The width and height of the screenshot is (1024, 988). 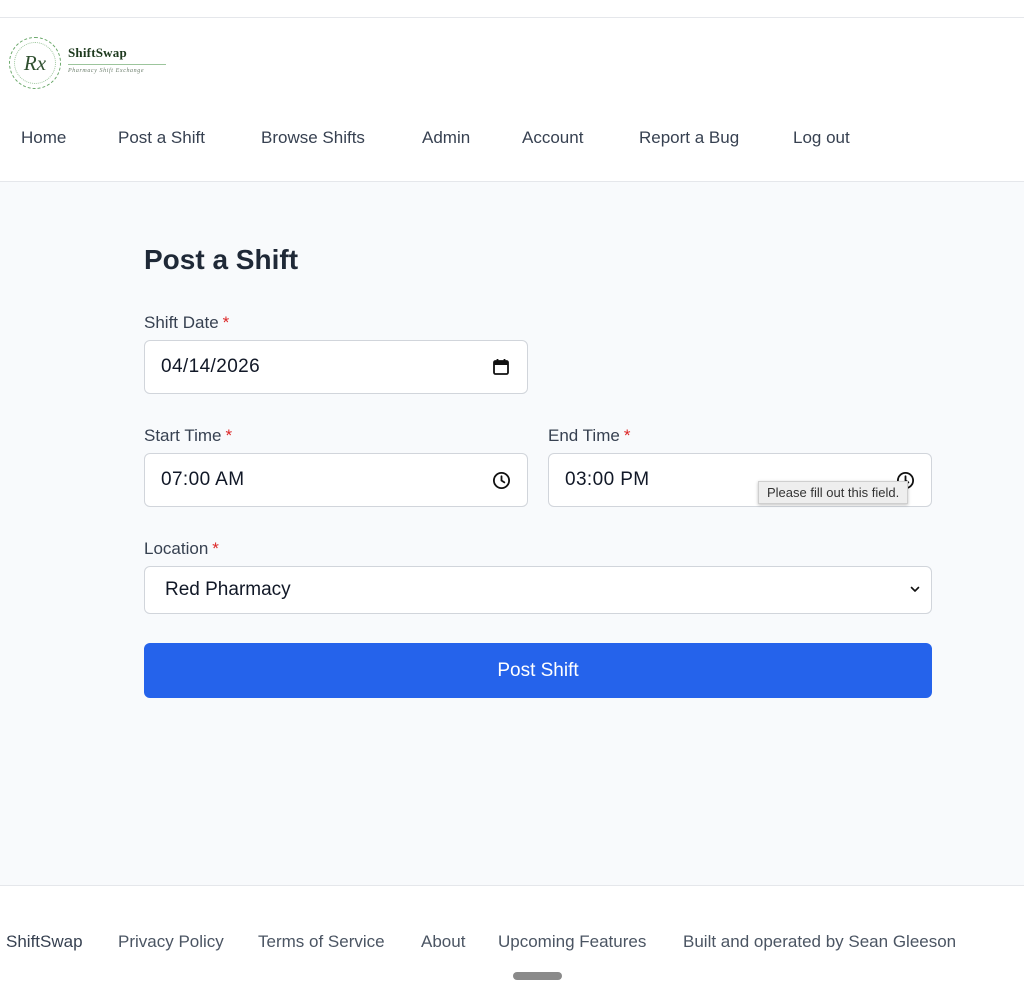 What do you see at coordinates (512, 17) in the screenshot?
I see `top-divider` at bounding box center [512, 17].